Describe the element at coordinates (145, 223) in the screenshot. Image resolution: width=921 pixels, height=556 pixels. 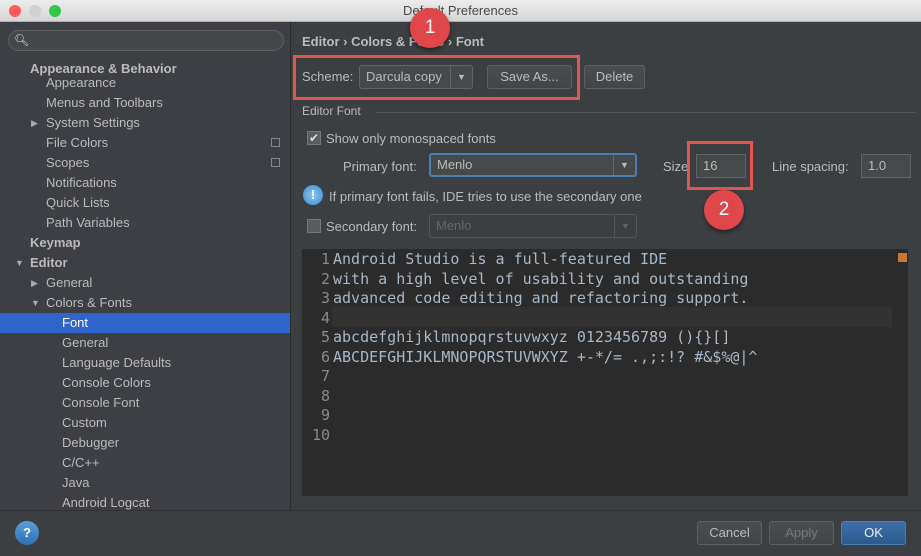
I see `sidebar-item: Path Variables` at that location.